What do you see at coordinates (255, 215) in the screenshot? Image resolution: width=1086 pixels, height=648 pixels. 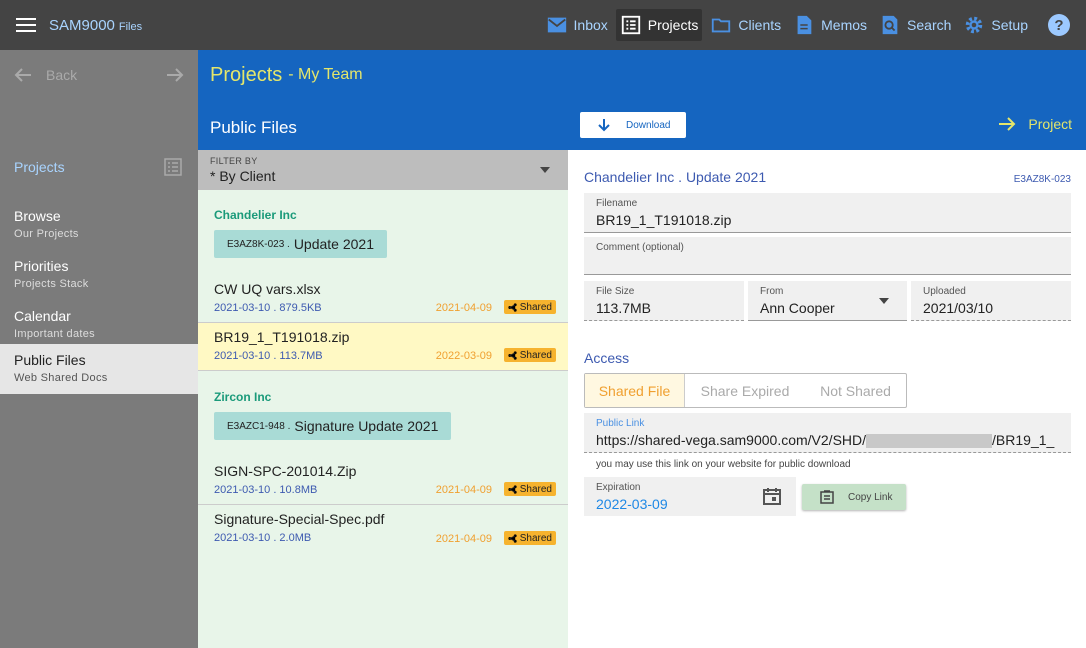 I see `client-name: Chandelier Inc` at bounding box center [255, 215].